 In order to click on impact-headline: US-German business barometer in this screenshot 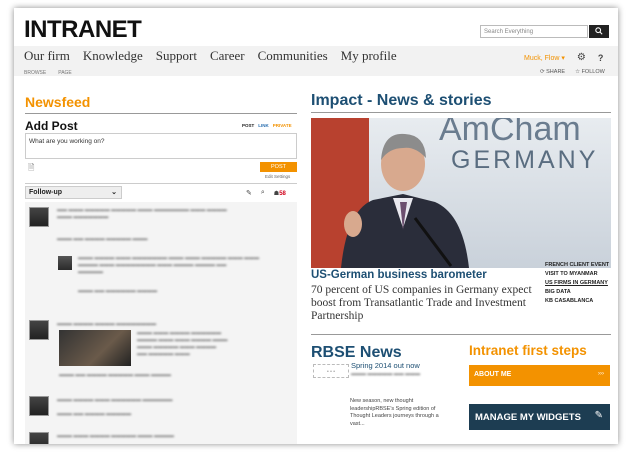, I will do `click(399, 275)`.